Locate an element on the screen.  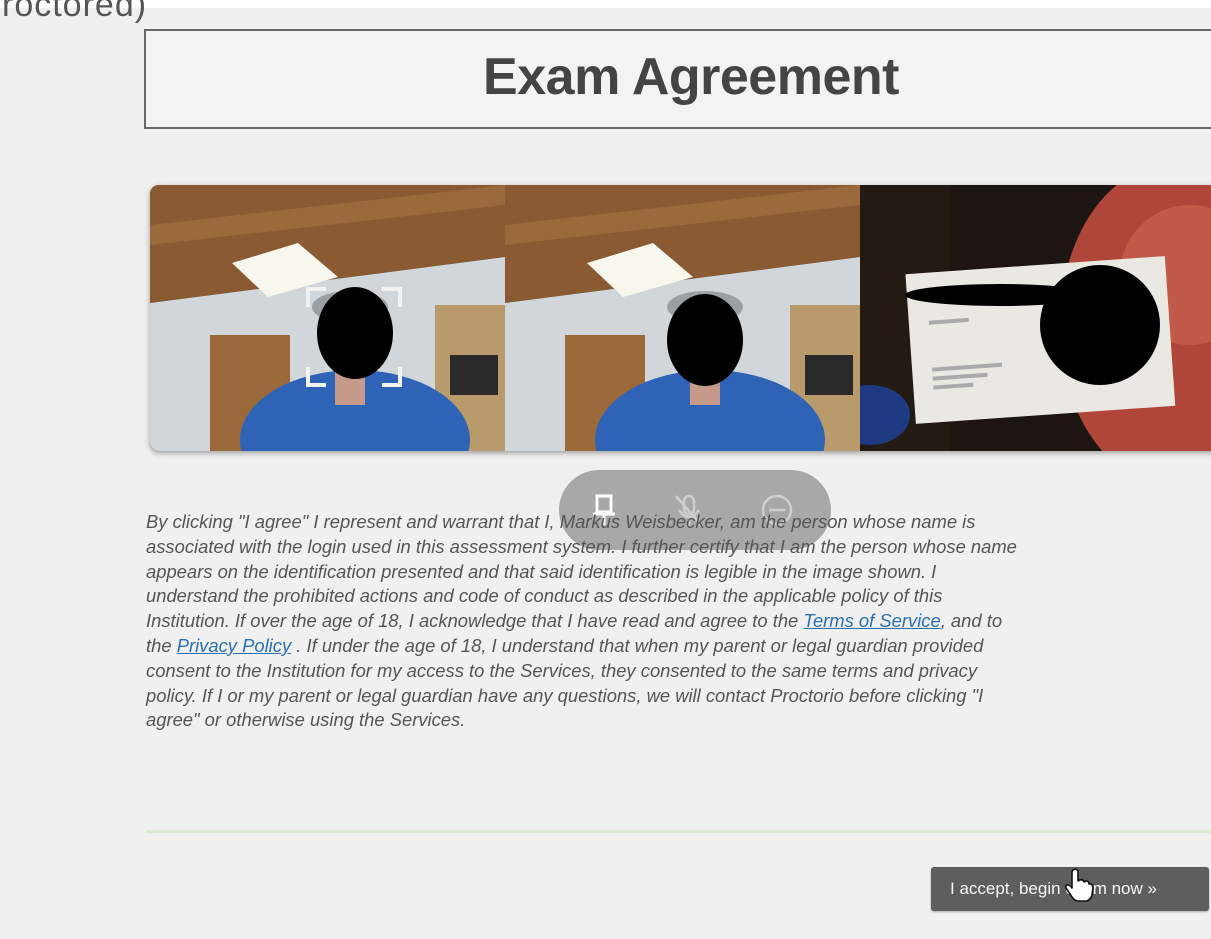
privacy-policy-link: Privacy Policy is located at coordinates (234, 645).